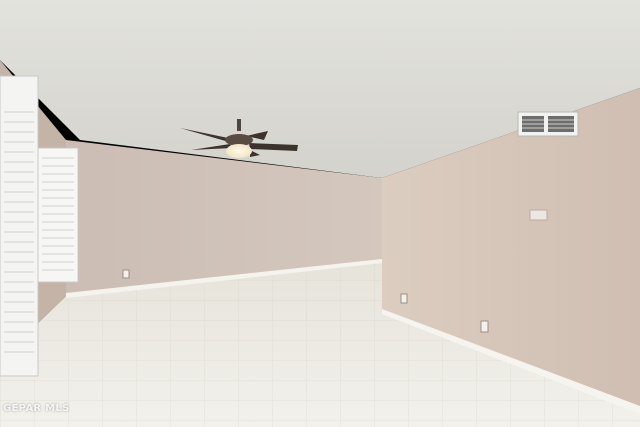 This screenshot has height=427, width=640. I want to click on watermark-text: GEPAR MLS, so click(36, 408).